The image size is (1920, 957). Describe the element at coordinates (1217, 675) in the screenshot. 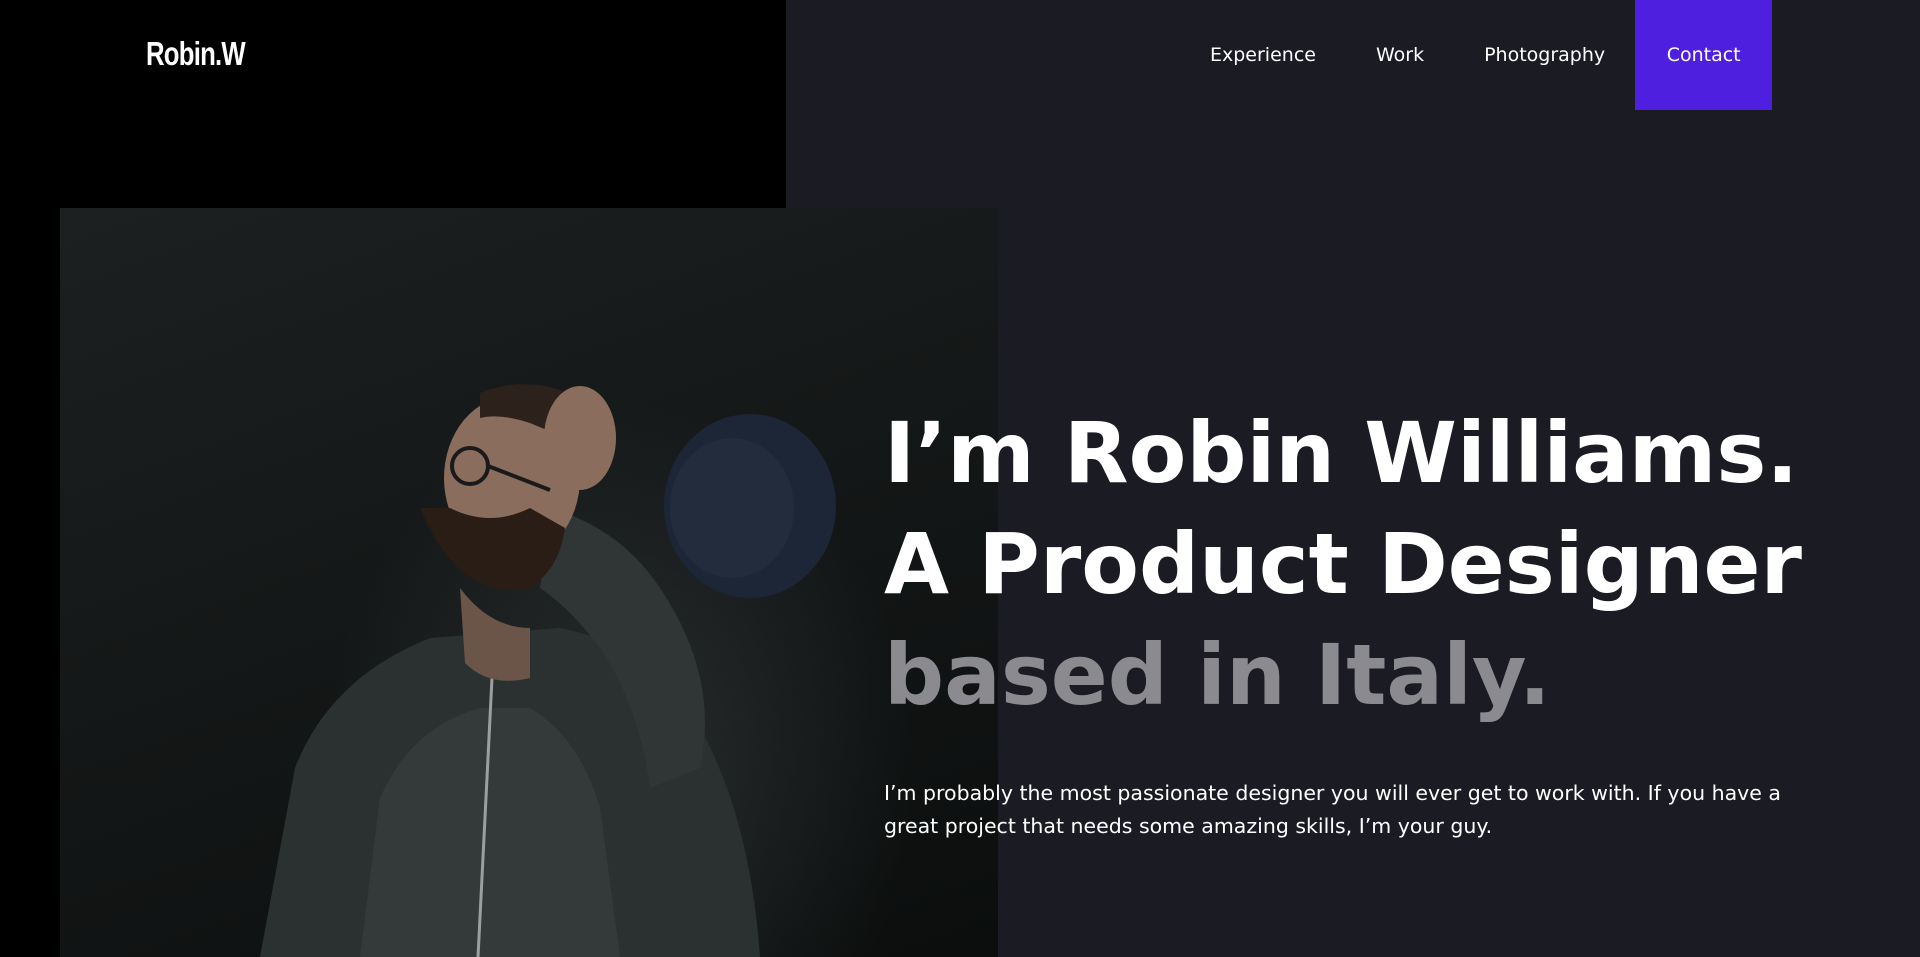

I see `headline-line-location: based in Italy.` at that location.